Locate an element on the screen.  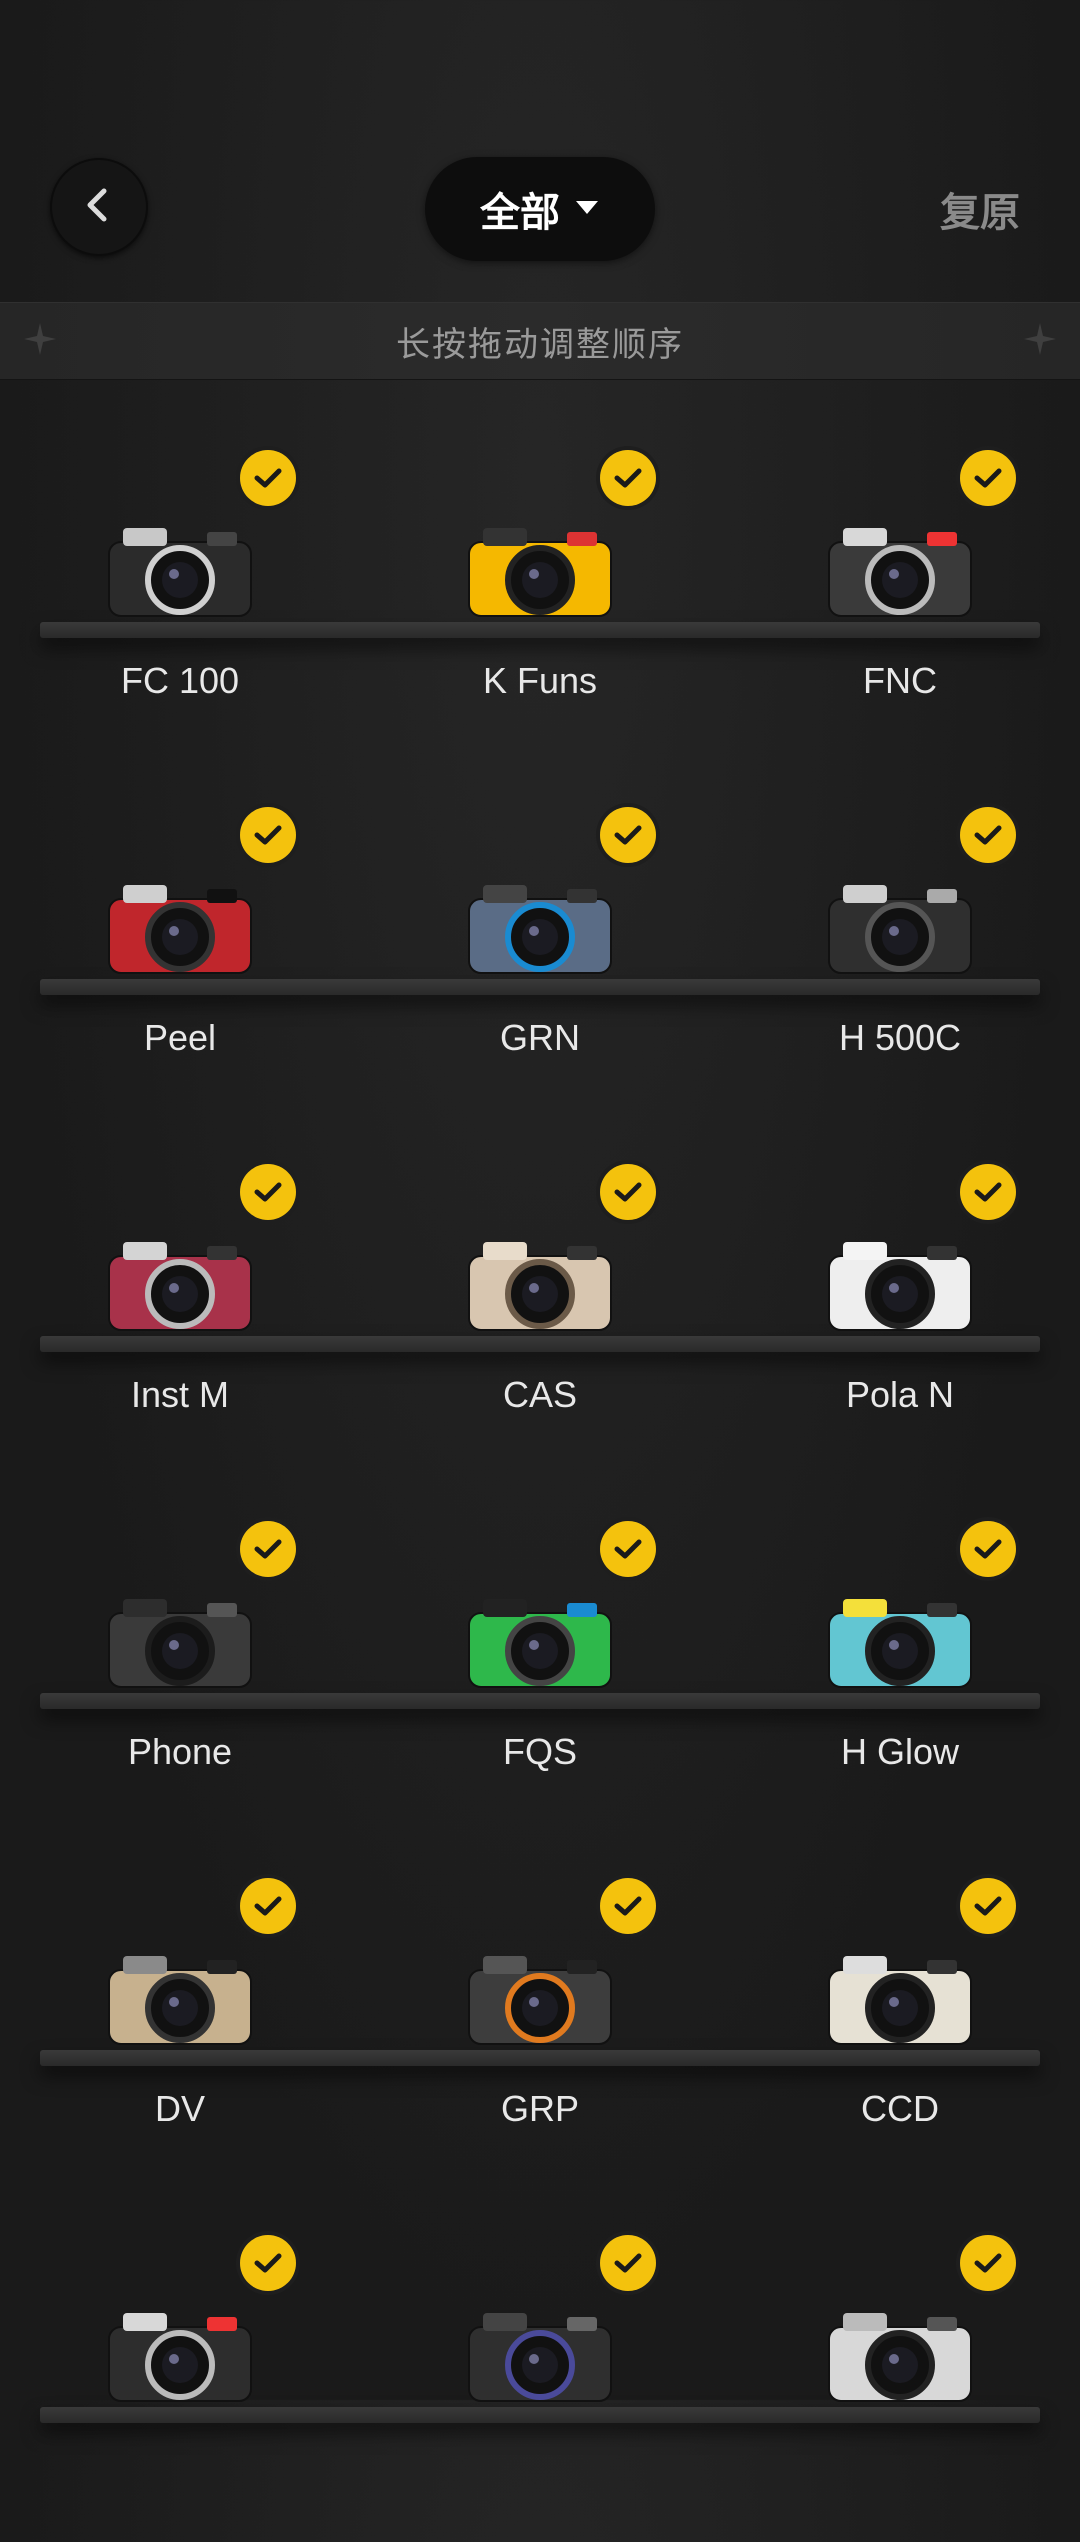
top-bar: 全部 复原 is located at coordinates (540, 150).